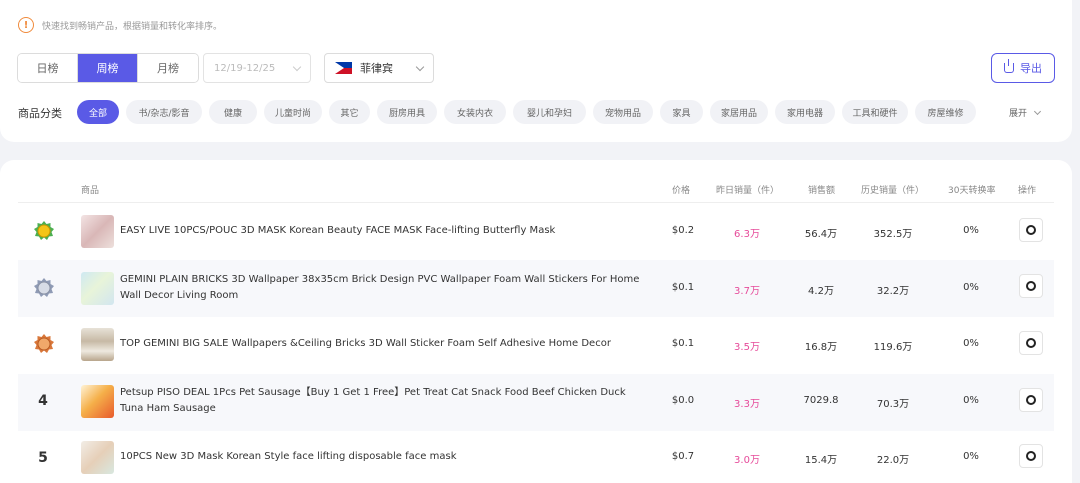 This screenshot has height=483, width=1080. What do you see at coordinates (164, 112) in the screenshot?
I see `chip-books-media: 书/杂志/影音` at bounding box center [164, 112].